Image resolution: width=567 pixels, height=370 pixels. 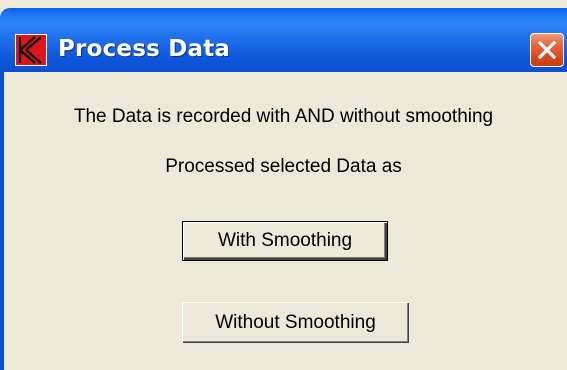 What do you see at coordinates (285, 241) in the screenshot?
I see `with-smoothing-button: With Smoothing` at bounding box center [285, 241].